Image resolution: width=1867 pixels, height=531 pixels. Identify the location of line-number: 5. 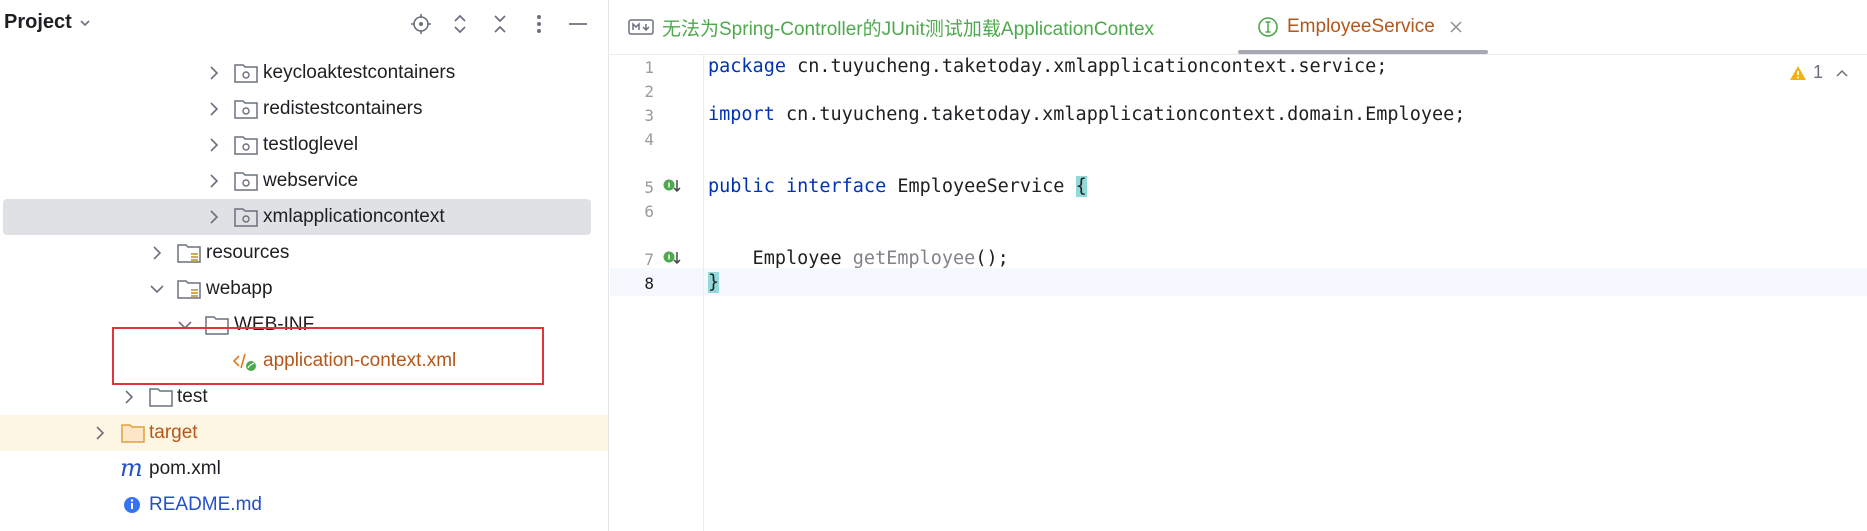
(649, 187).